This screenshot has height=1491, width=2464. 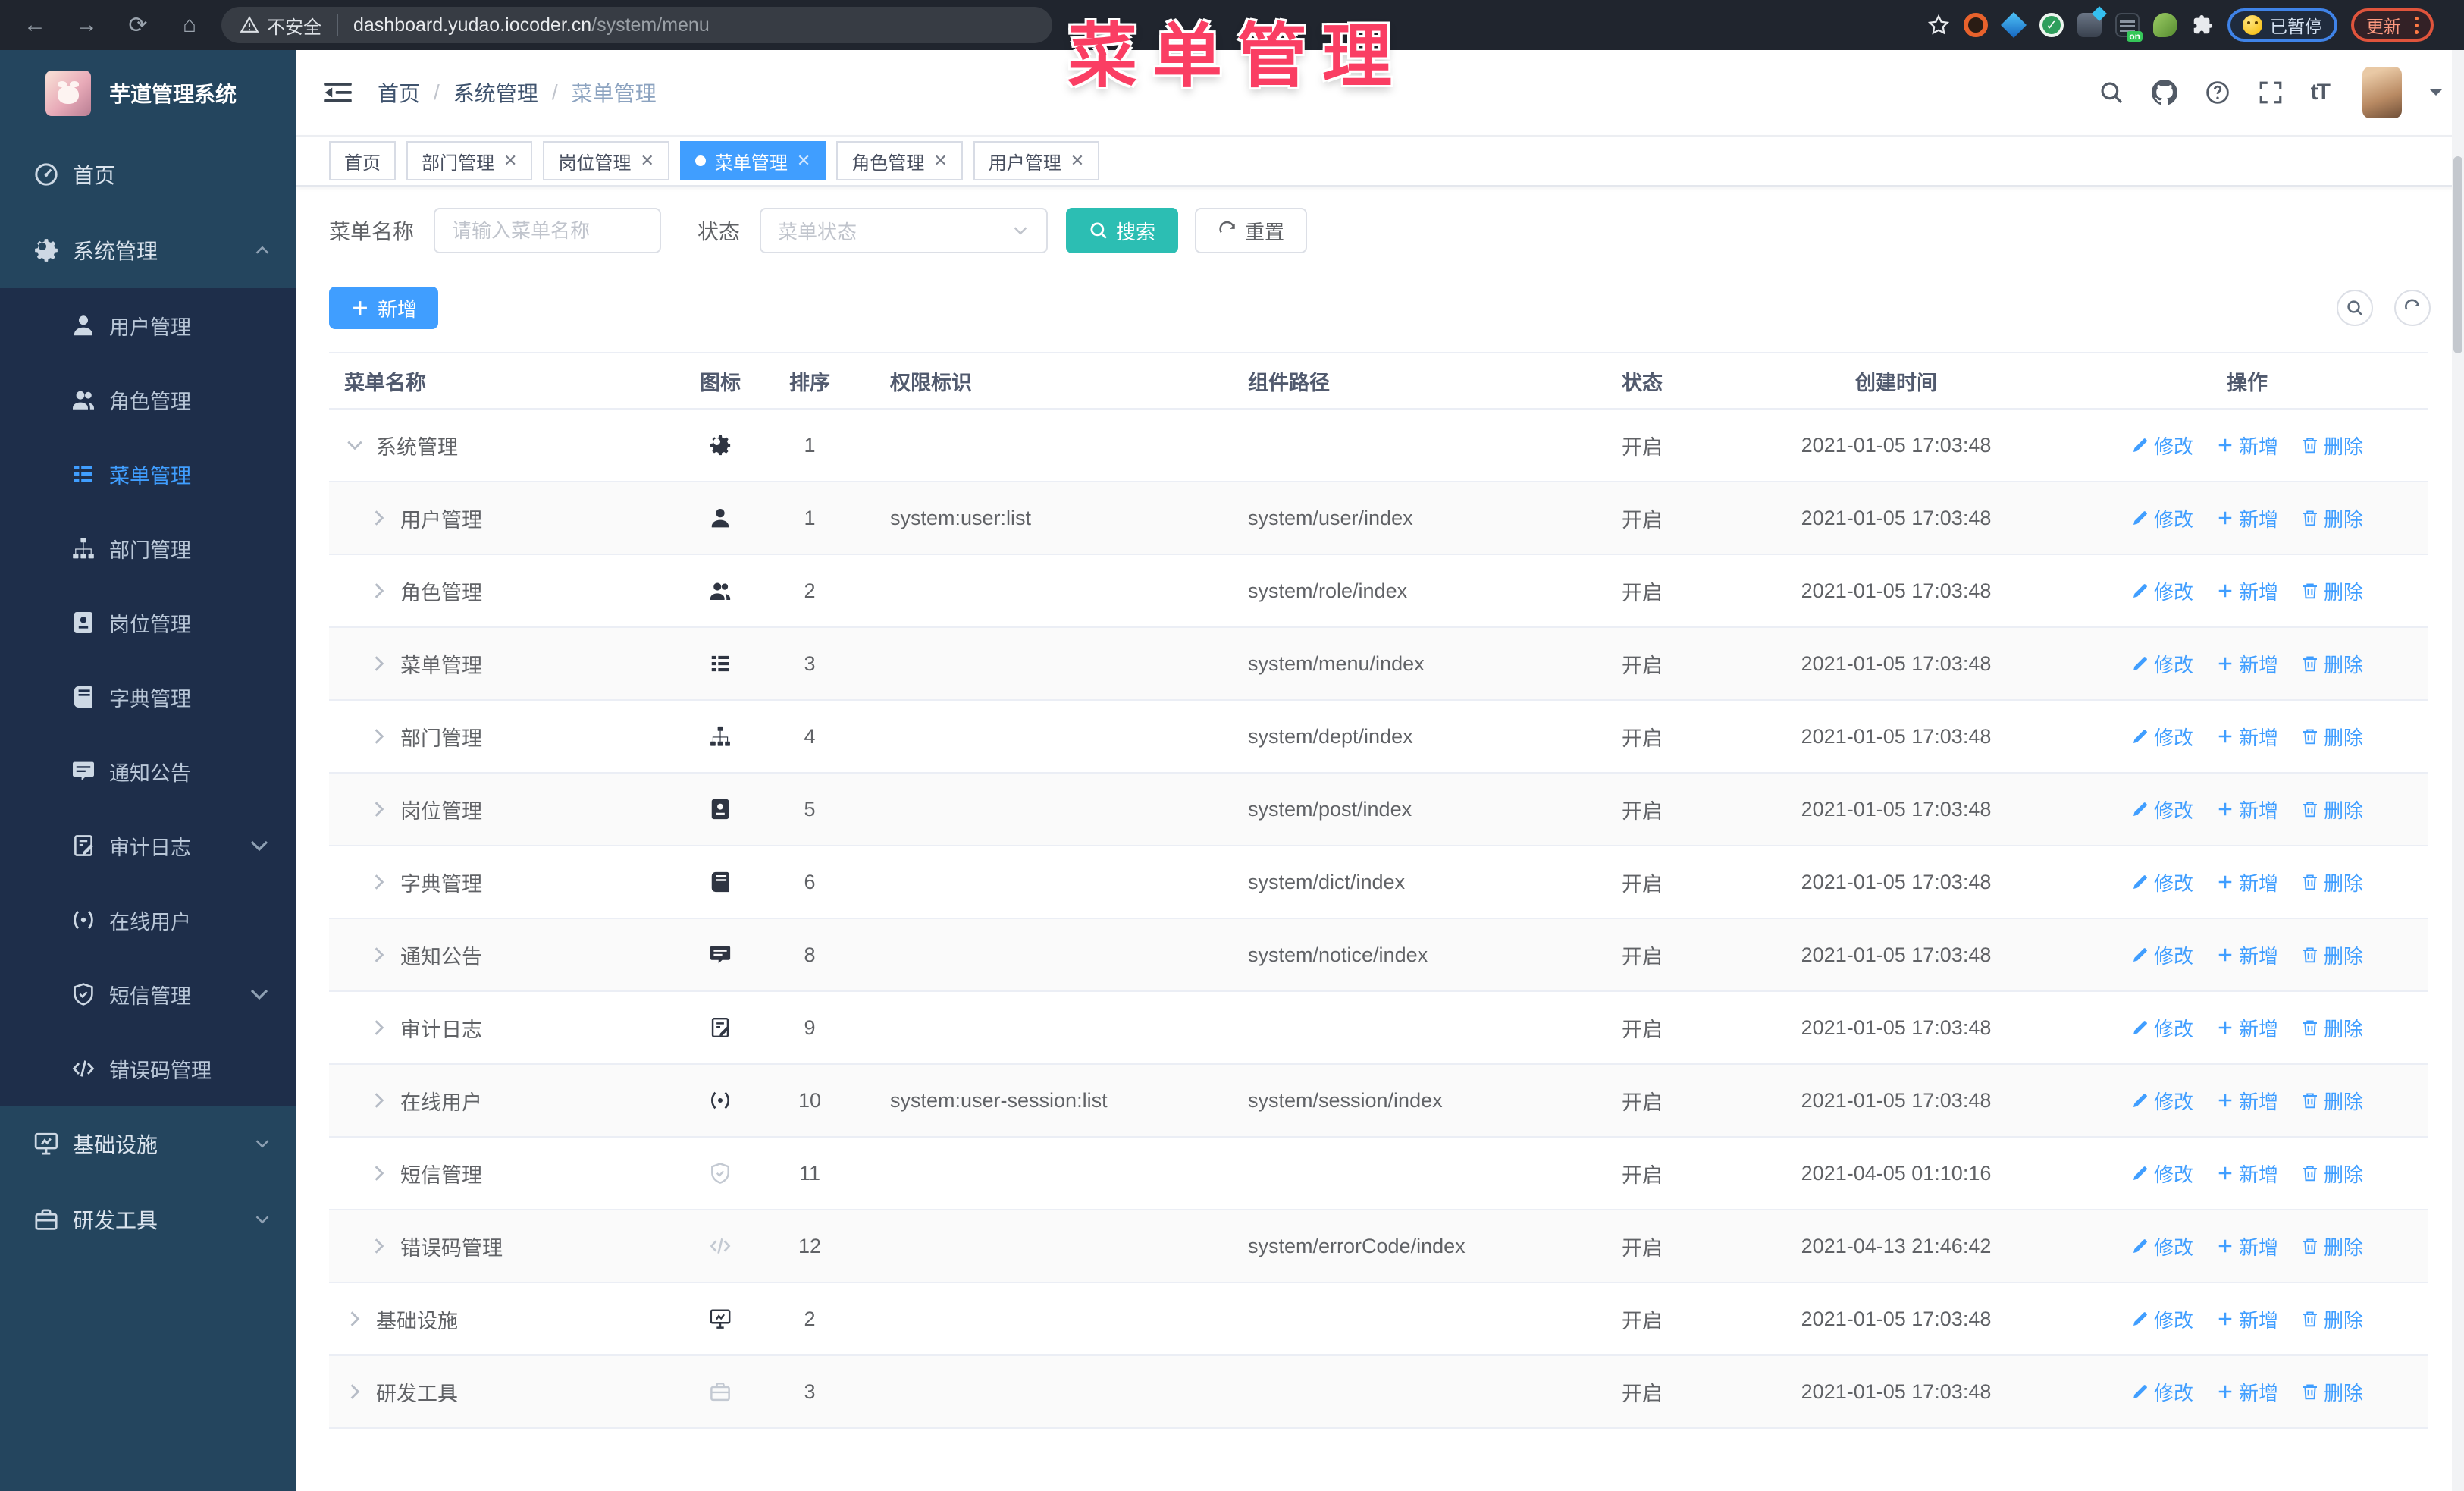 What do you see at coordinates (2111, 92) in the screenshot?
I see `search-icon` at bounding box center [2111, 92].